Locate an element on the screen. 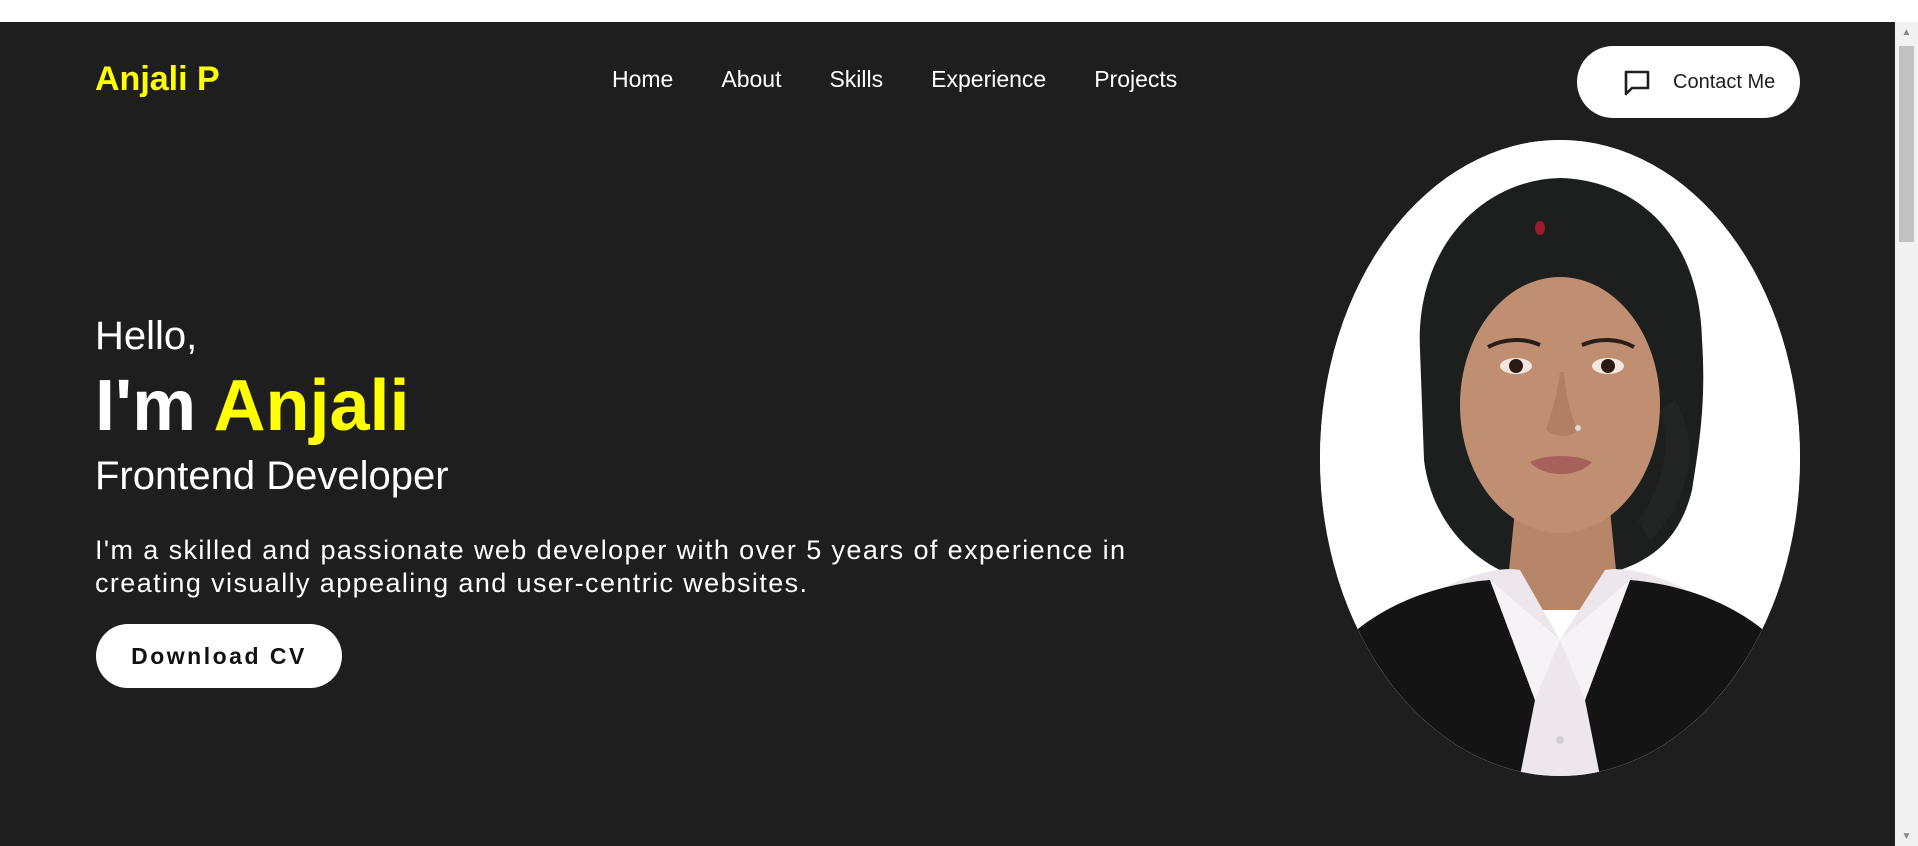  scroll-down-arrow-icon: ▼ is located at coordinates (1906, 836).